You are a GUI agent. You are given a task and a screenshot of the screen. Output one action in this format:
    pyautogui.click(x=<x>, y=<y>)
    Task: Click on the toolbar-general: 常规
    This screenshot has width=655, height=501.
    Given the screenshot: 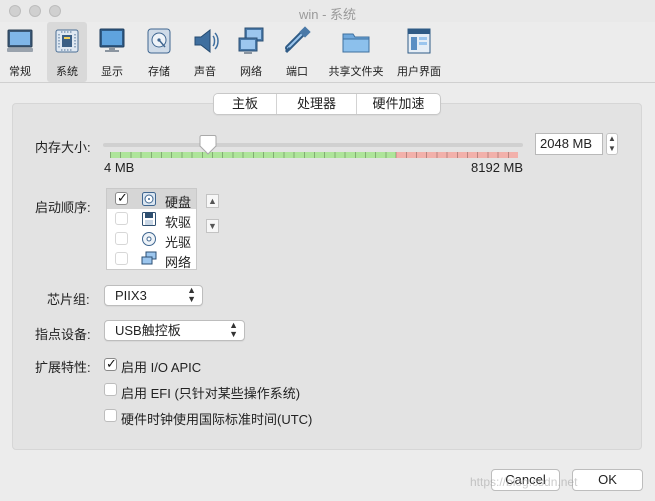 What is the action you would take?
    pyautogui.click(x=20, y=52)
    